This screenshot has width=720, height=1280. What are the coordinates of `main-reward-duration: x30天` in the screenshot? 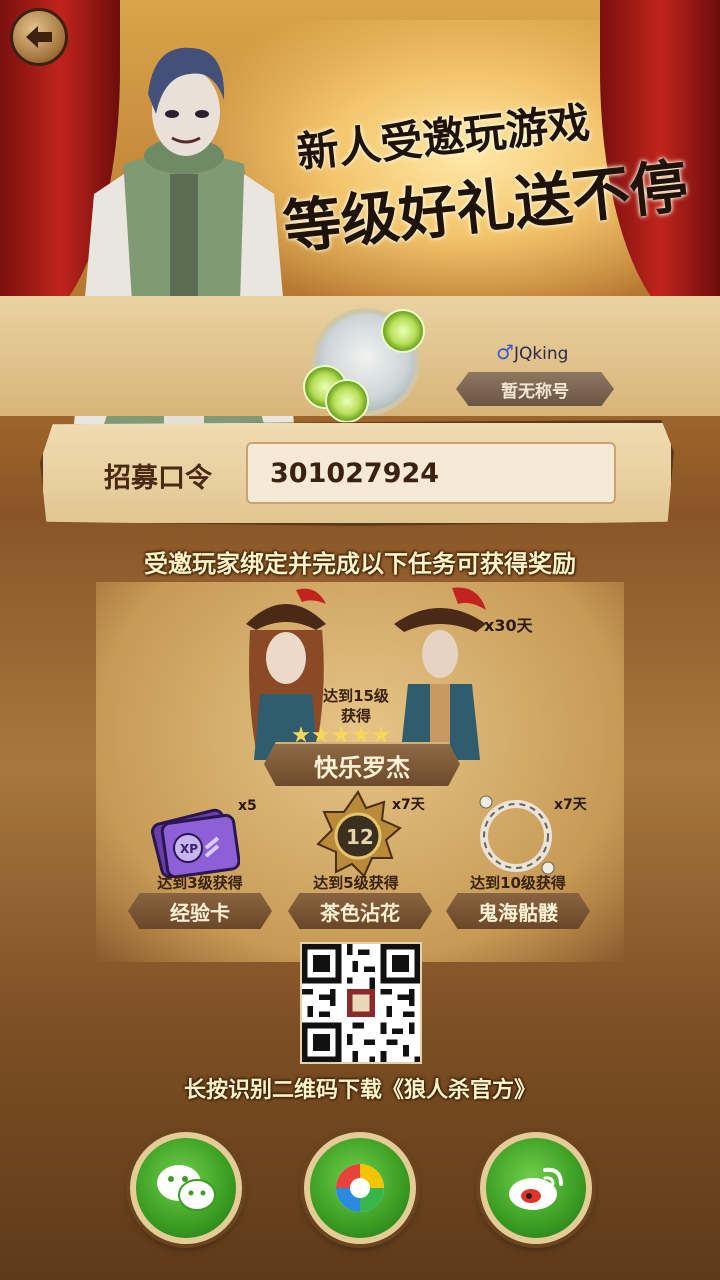 It's located at (508, 625).